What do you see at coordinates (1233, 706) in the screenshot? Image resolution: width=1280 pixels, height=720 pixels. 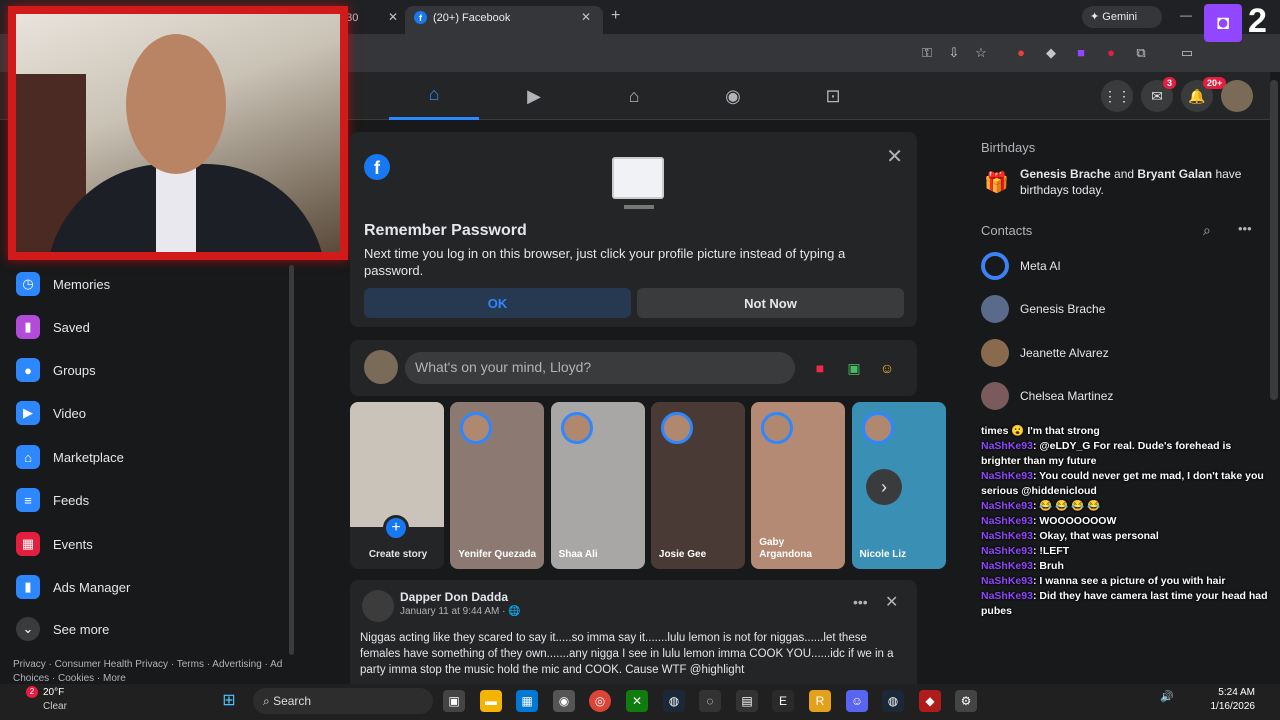 I see `clock-date: 1/16/2026` at bounding box center [1233, 706].